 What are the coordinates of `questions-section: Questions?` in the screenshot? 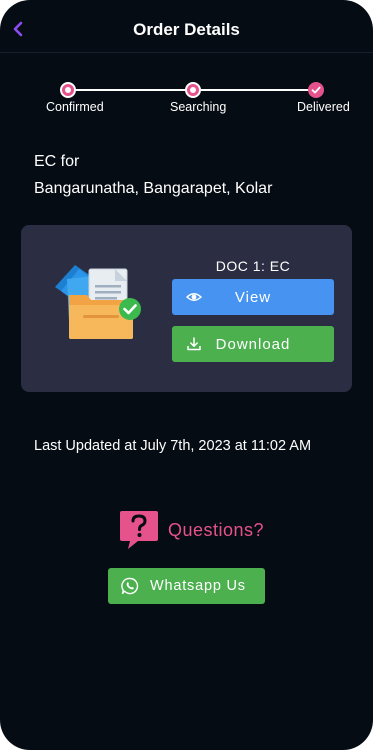 It's located at (191, 530).